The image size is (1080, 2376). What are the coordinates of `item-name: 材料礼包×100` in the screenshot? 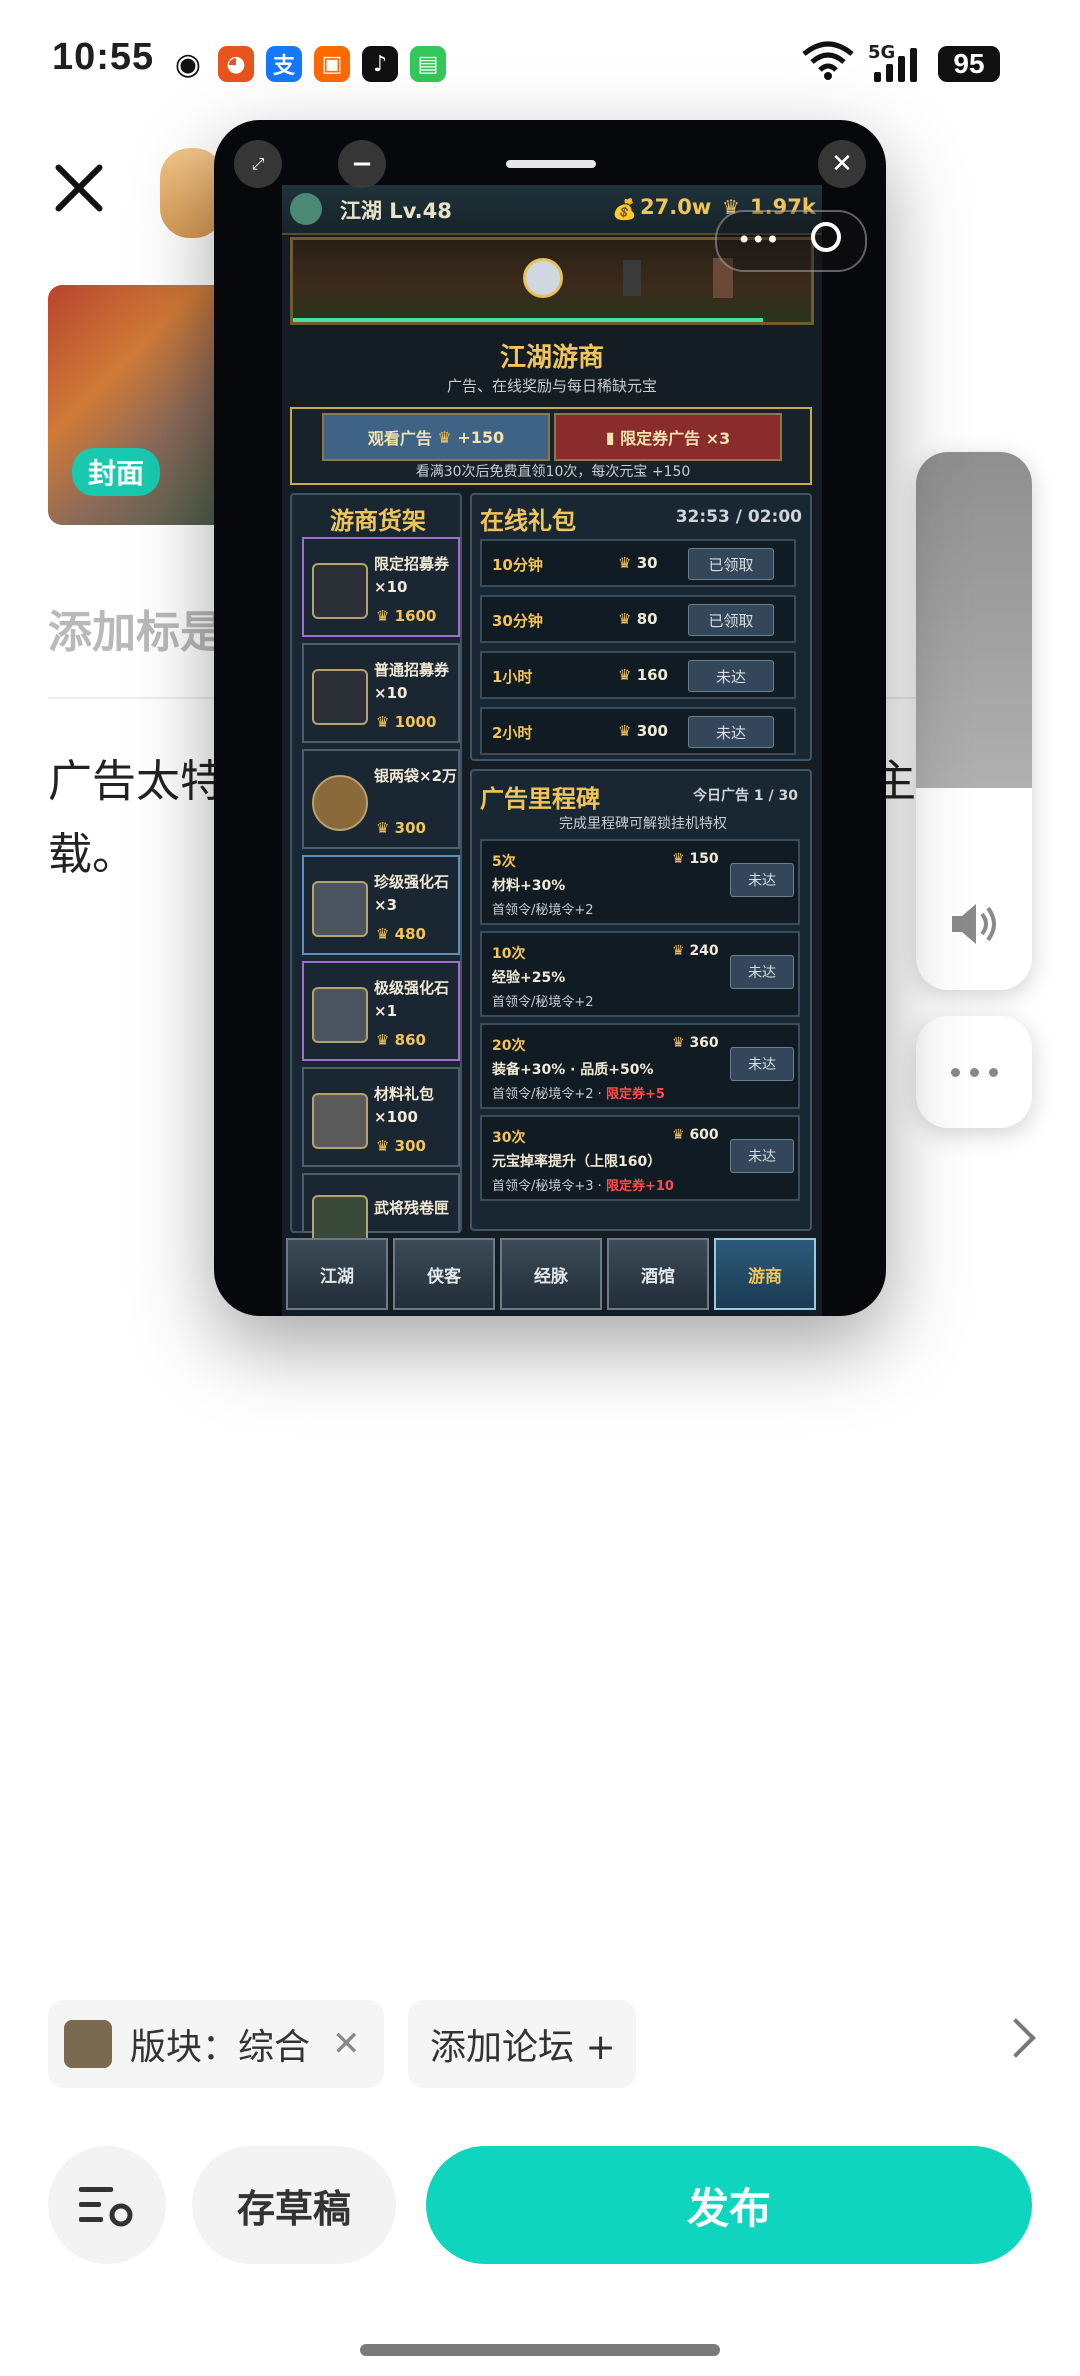 It's located at (404, 1105).